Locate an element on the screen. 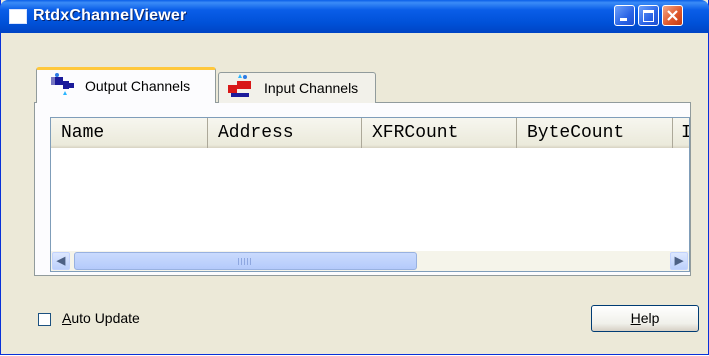 This screenshot has width=709, height=356. column-header-xfrcount: XFRCount is located at coordinates (439, 133).